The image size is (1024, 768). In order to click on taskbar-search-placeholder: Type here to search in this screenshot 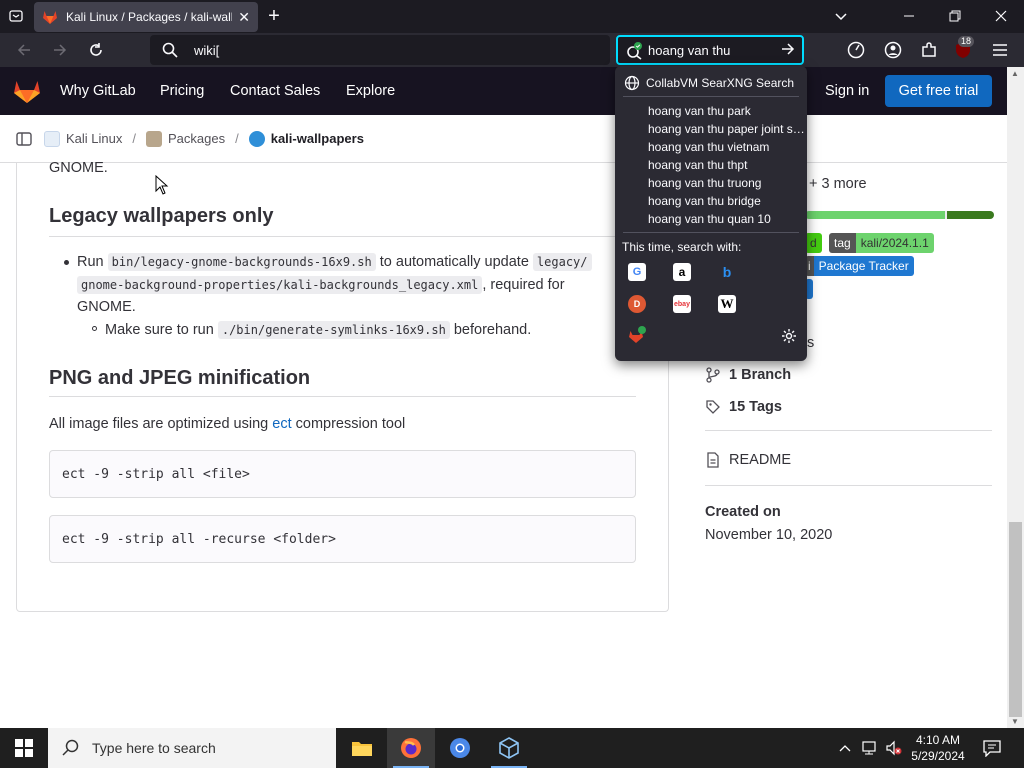, I will do `click(154, 748)`.